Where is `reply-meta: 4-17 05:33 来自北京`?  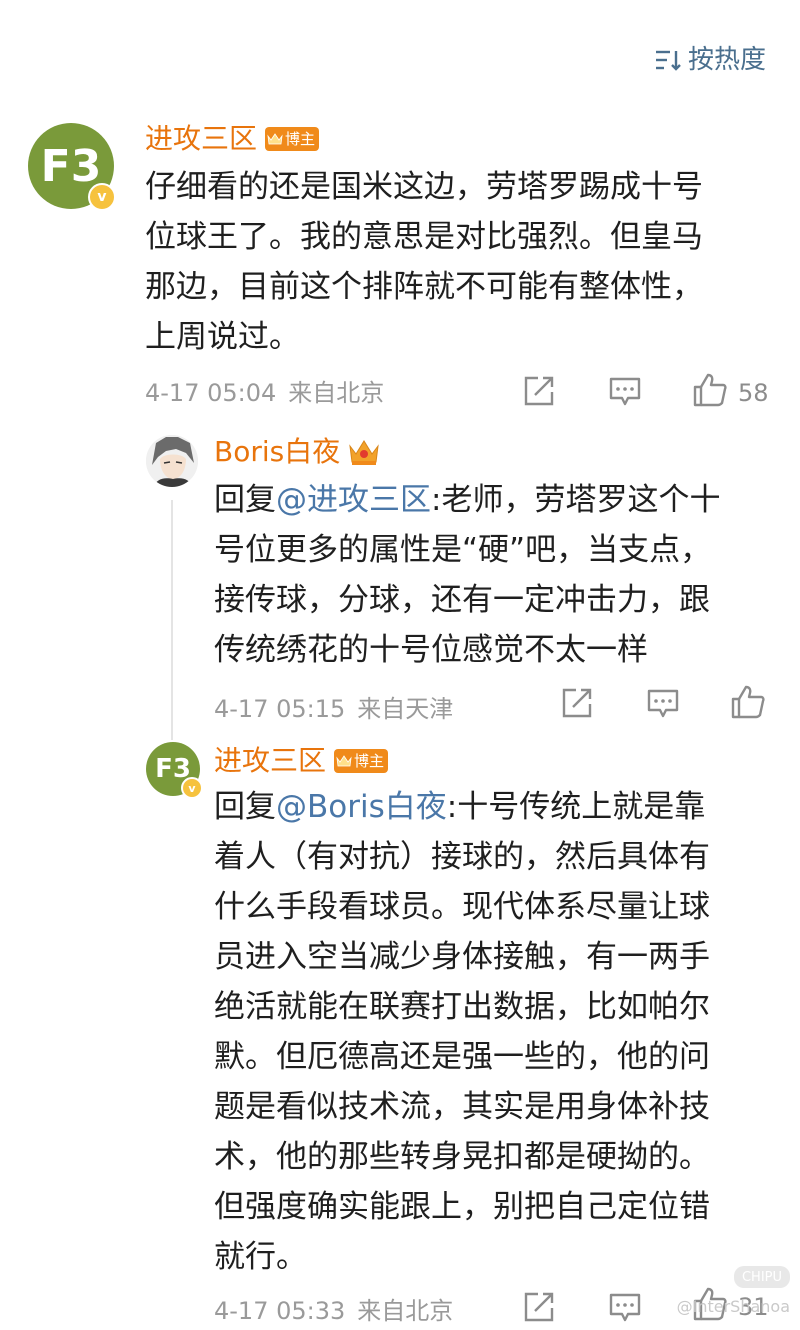 reply-meta: 4-17 05:33 来自北京 is located at coordinates (333, 1311).